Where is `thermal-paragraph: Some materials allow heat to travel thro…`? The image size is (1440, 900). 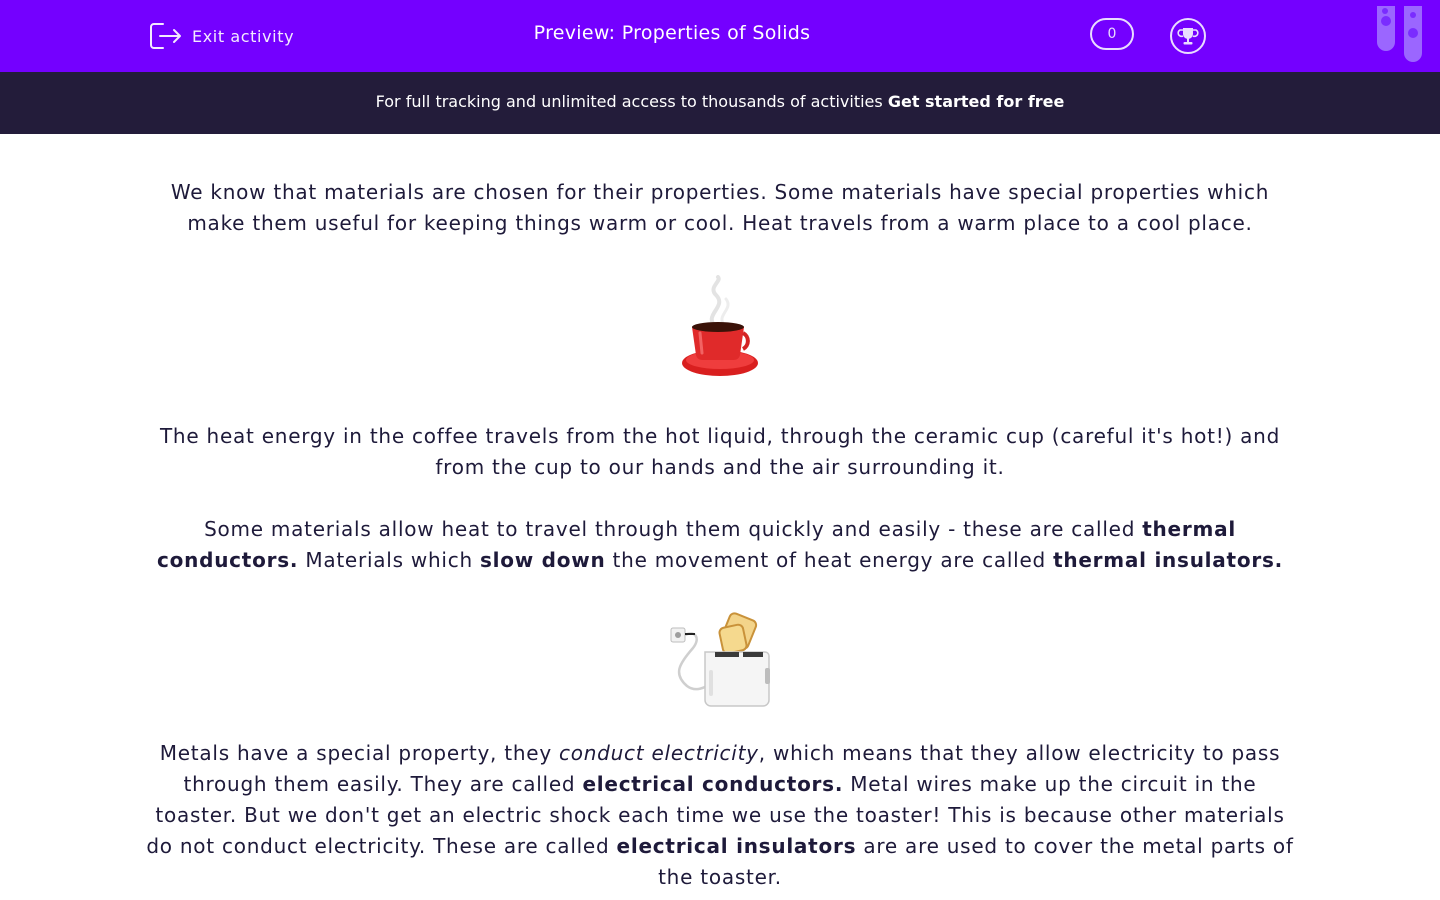 thermal-paragraph: Some materials allow heat to travel thro… is located at coordinates (720, 544).